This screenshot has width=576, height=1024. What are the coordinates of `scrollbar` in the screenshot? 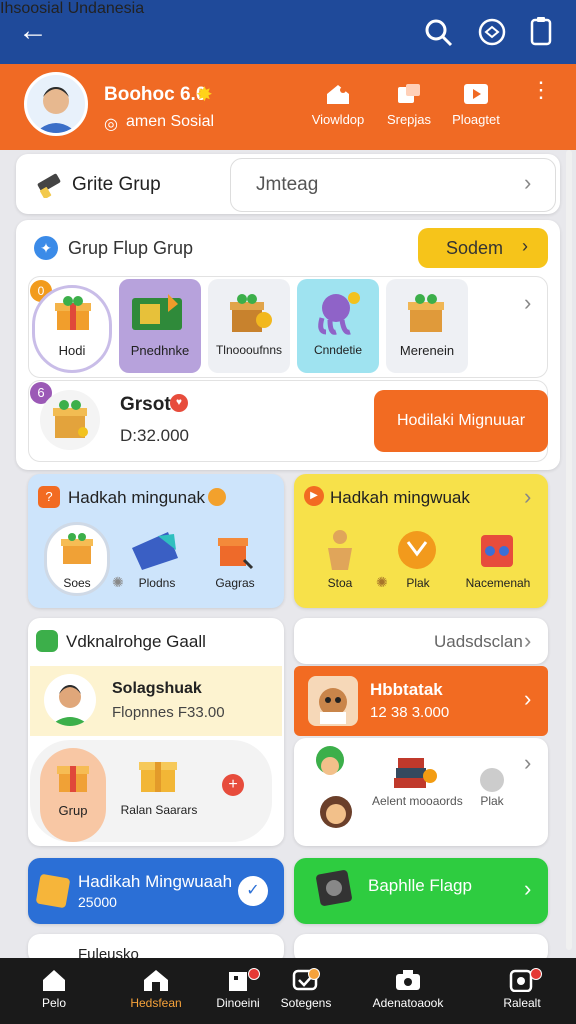 It's located at (569, 550).